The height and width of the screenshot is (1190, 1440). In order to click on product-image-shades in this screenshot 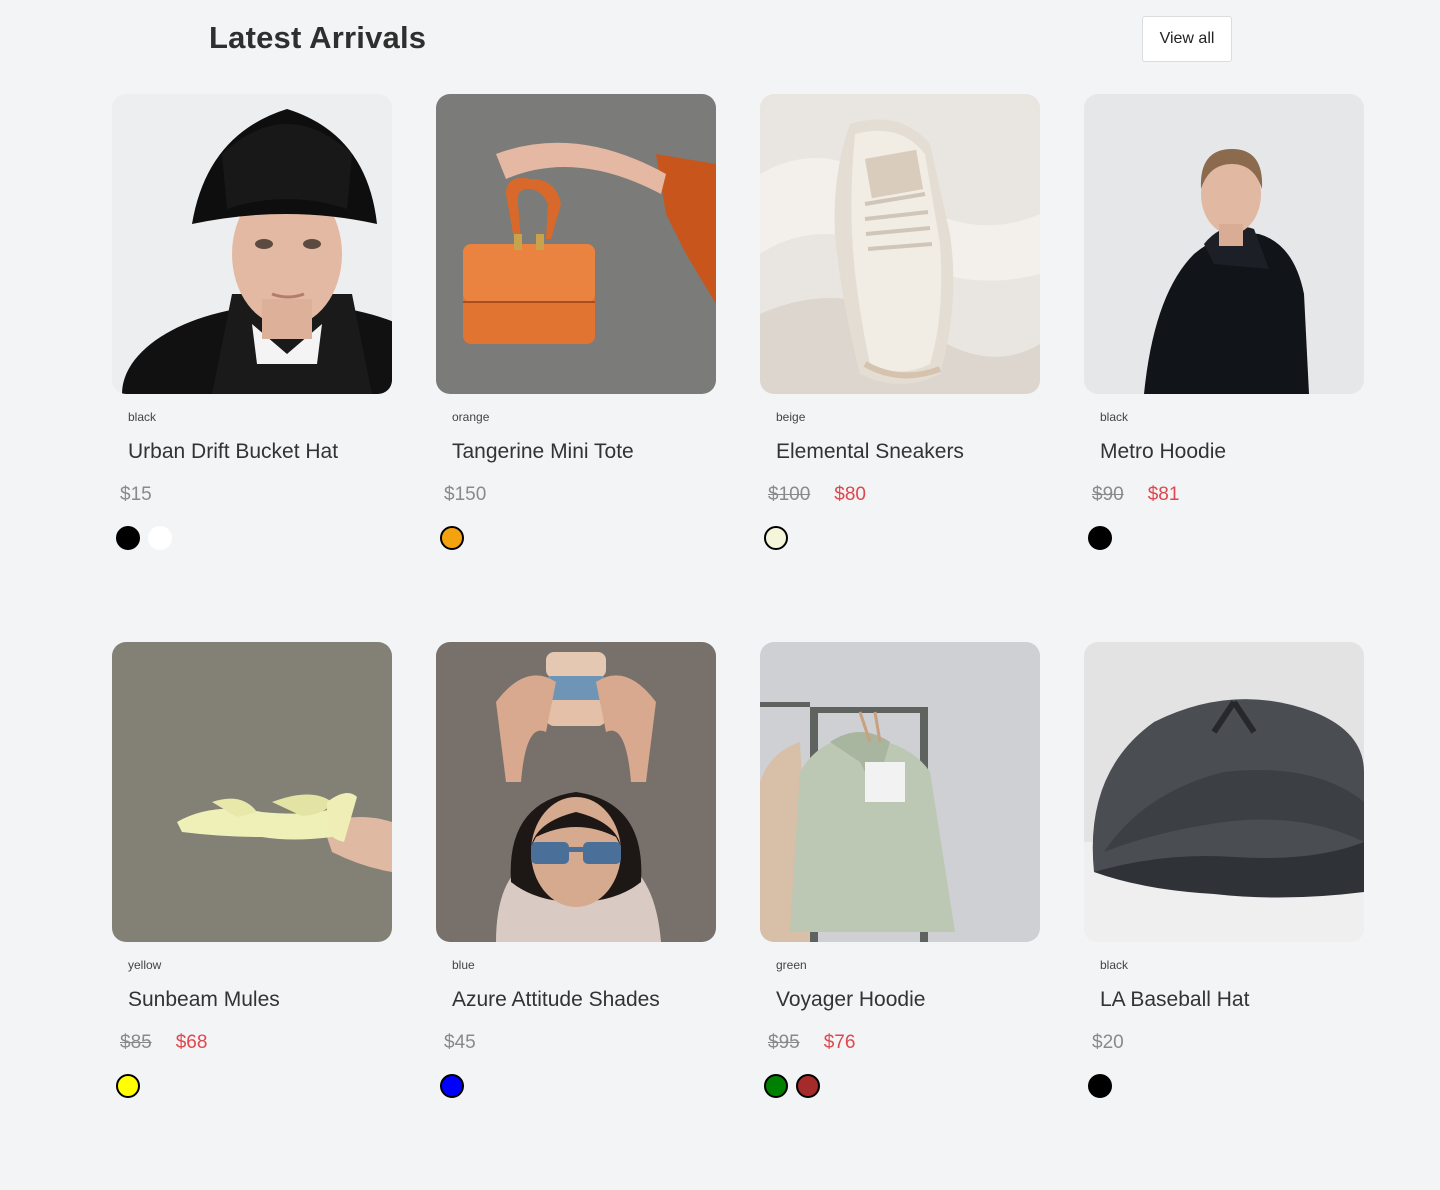, I will do `click(576, 792)`.